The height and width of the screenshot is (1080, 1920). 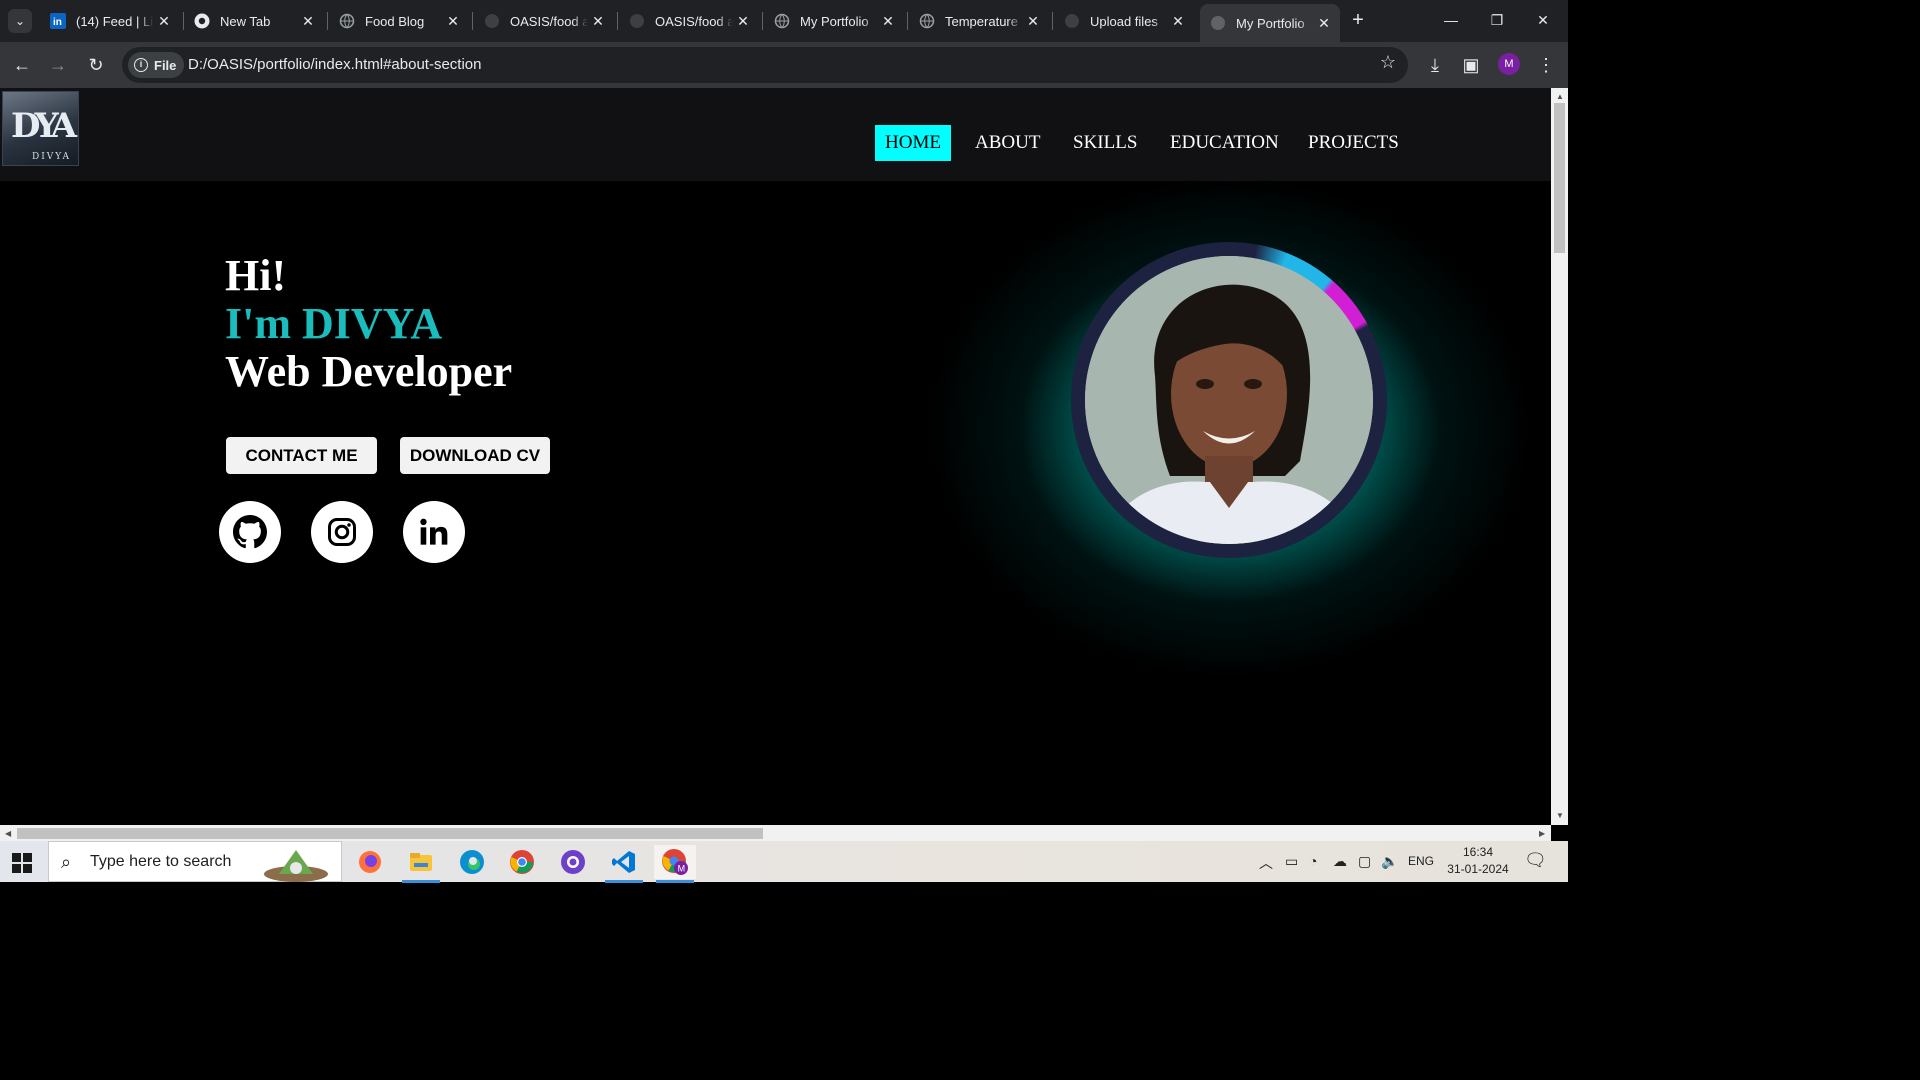 I want to click on minimize-button: —, so click(x=1451, y=20).